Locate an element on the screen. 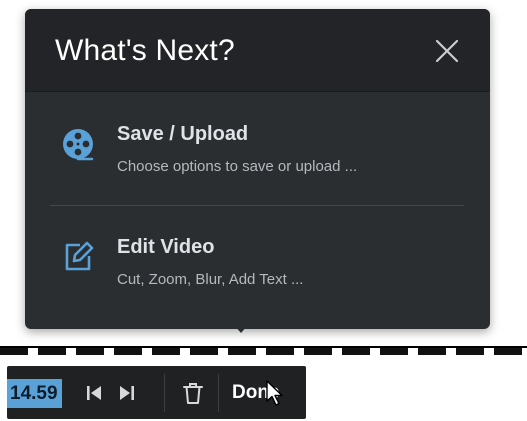  skip-to-end-button is located at coordinates (127, 393).